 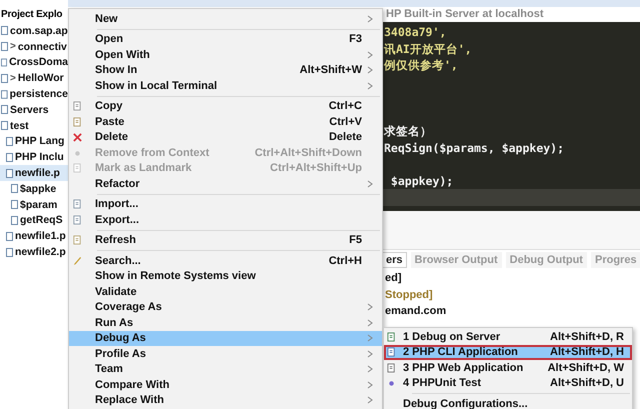 I want to click on tree-item: PHP Lang, so click(x=34, y=142).